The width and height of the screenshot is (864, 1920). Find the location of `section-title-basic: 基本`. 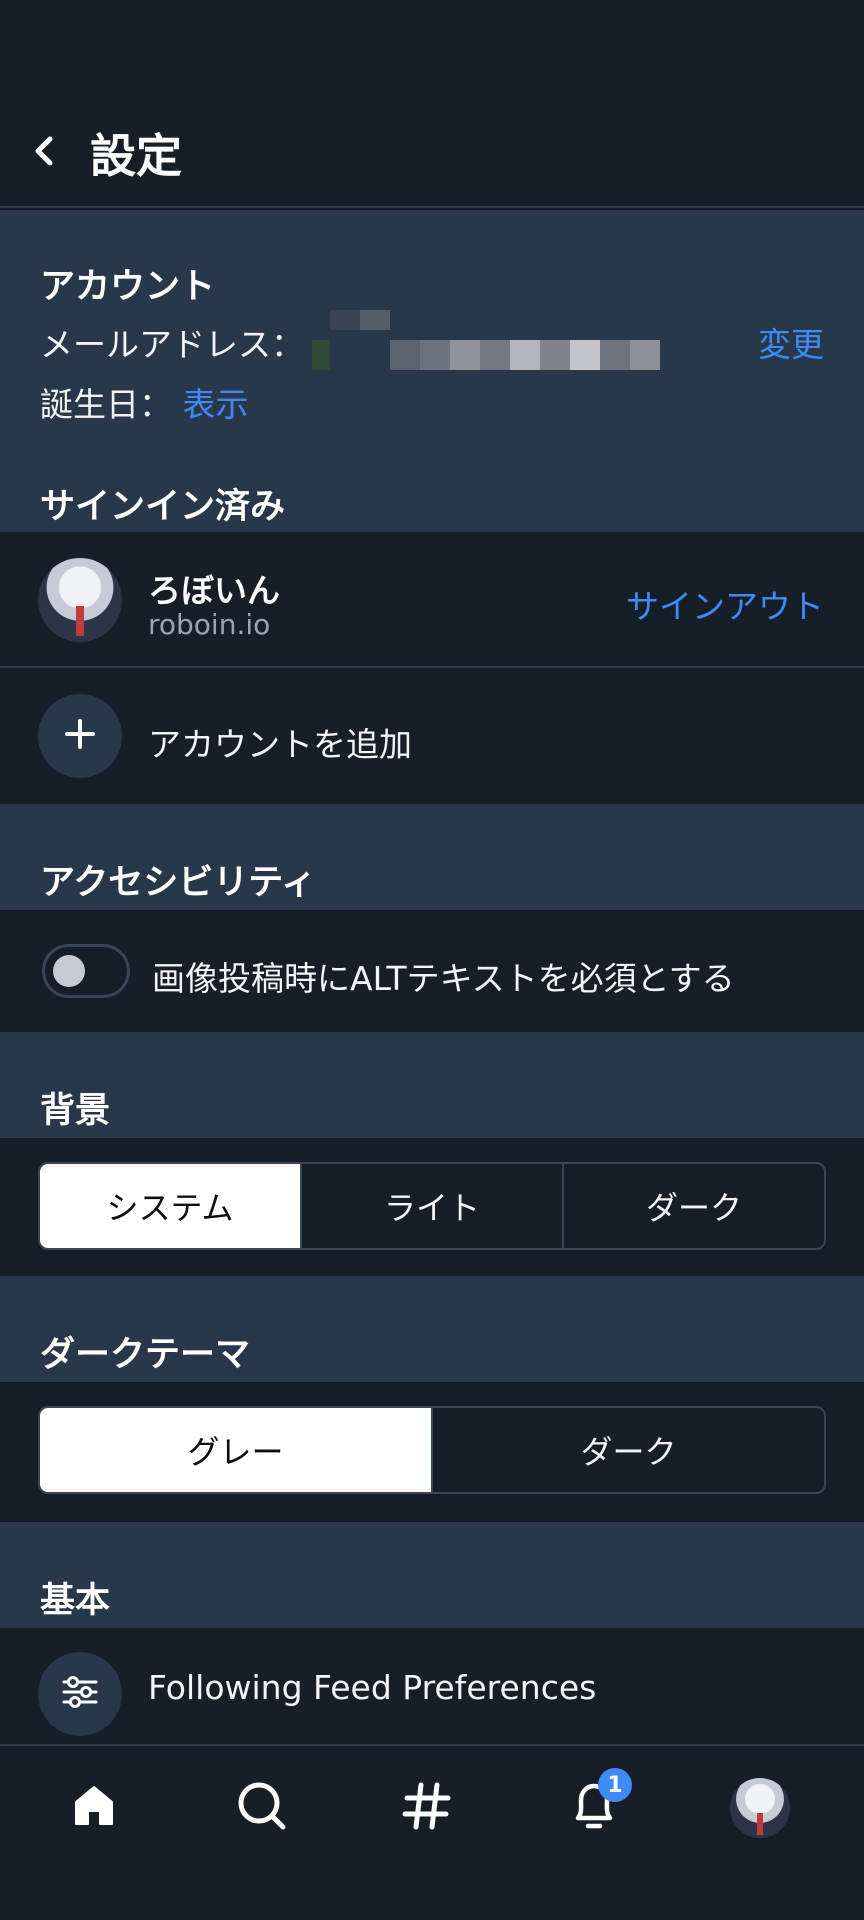

section-title-basic: 基本 is located at coordinates (75, 1601).